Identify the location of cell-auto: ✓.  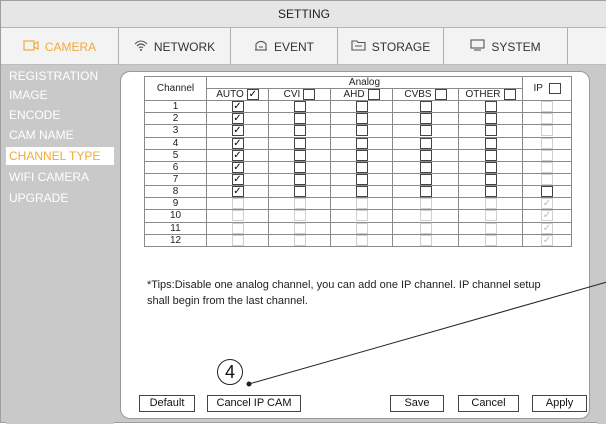
(237, 179).